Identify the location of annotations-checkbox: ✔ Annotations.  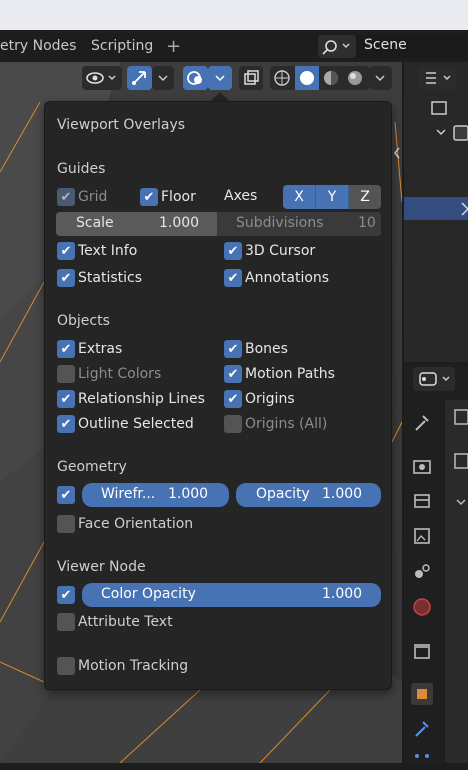
(276, 278).